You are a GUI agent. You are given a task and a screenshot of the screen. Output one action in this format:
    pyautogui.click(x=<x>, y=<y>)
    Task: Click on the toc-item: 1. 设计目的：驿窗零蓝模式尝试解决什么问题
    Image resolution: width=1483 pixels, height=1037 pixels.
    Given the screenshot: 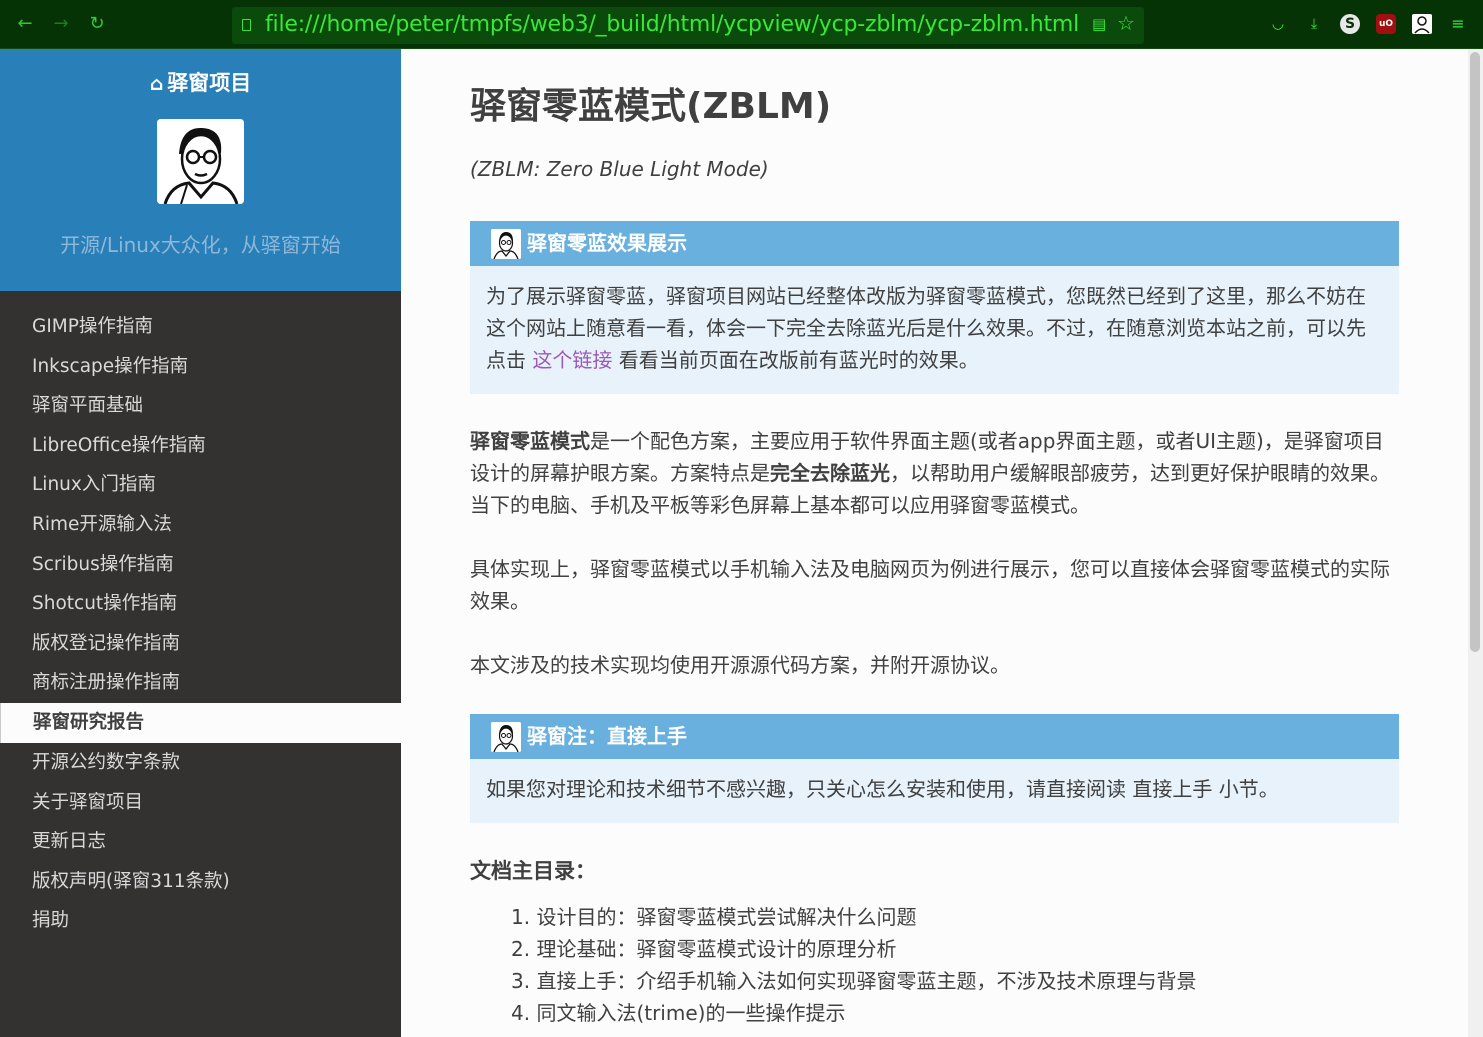 What is the action you would take?
    pyautogui.click(x=853, y=917)
    